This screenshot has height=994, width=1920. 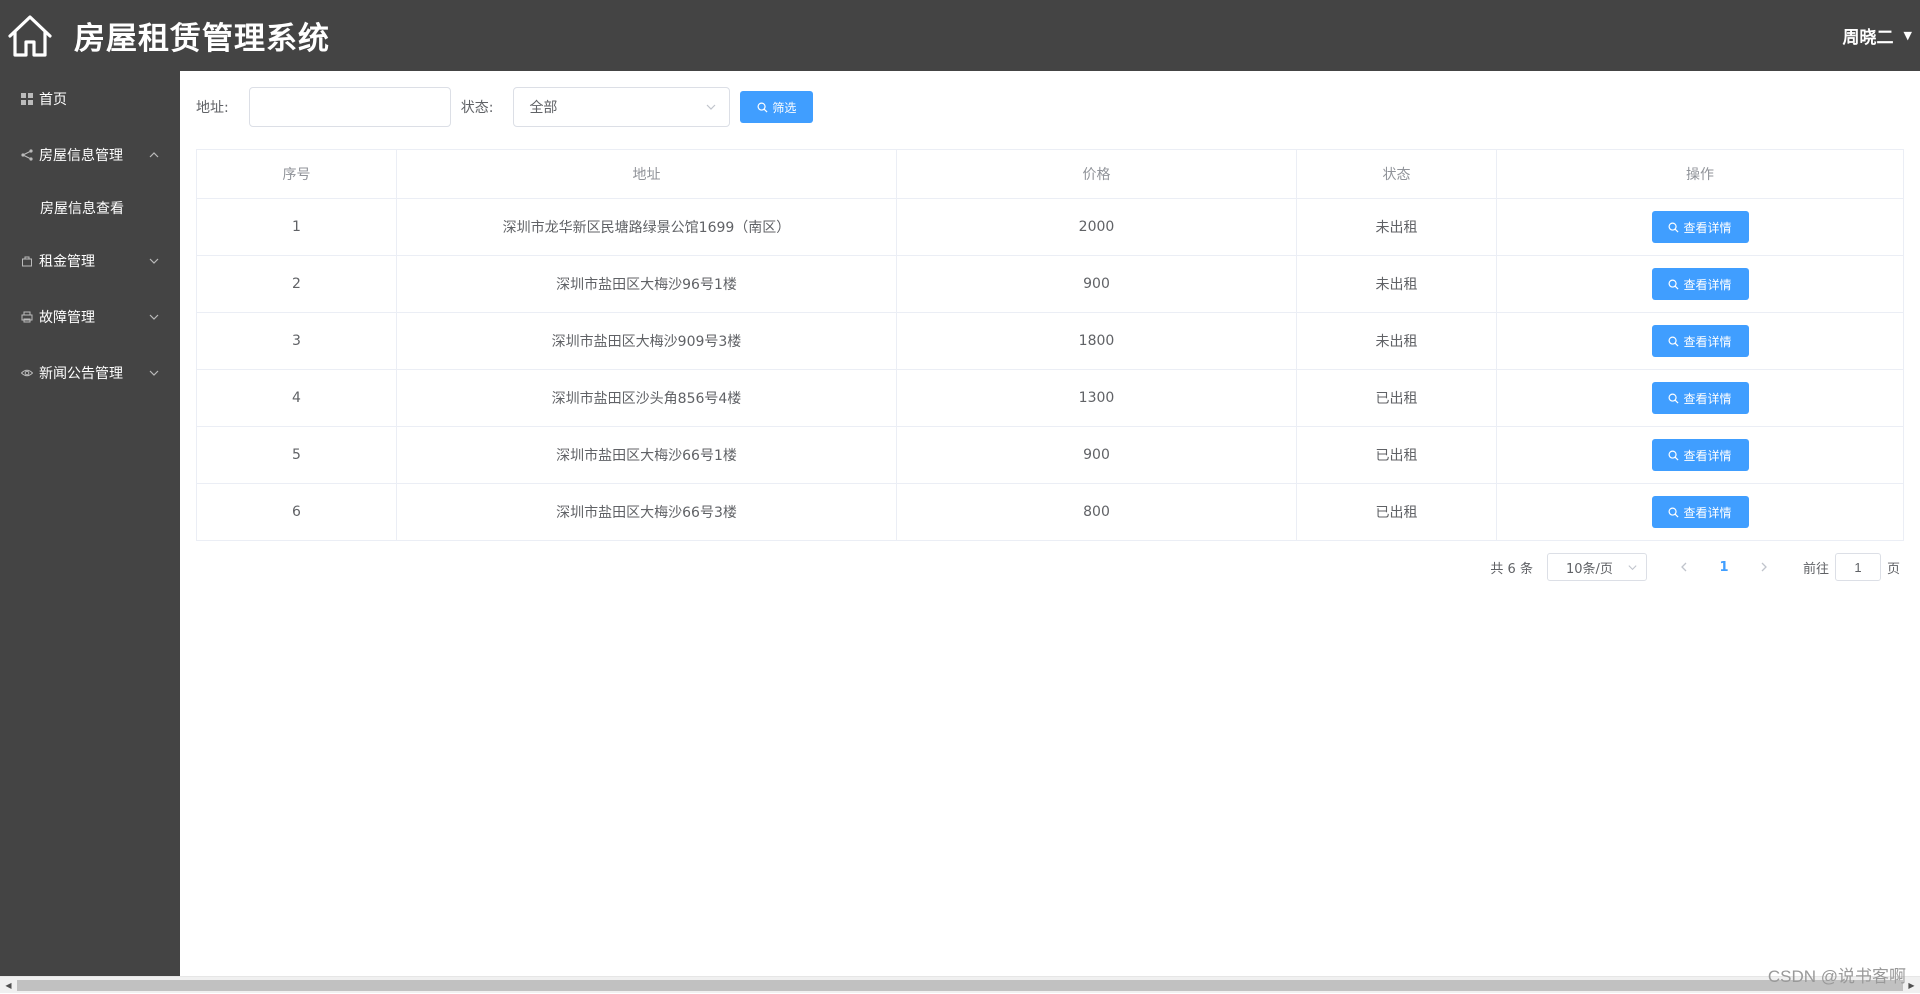 I want to click on column-header-status: 状态, so click(x=1396, y=174).